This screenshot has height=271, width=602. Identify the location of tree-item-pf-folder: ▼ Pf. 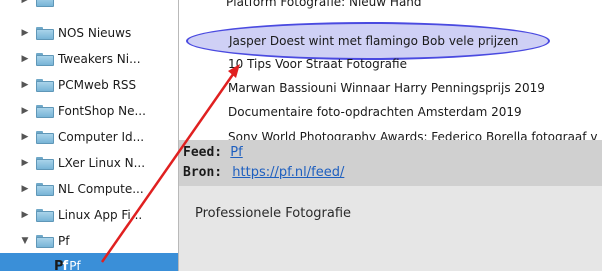
(89, 241).